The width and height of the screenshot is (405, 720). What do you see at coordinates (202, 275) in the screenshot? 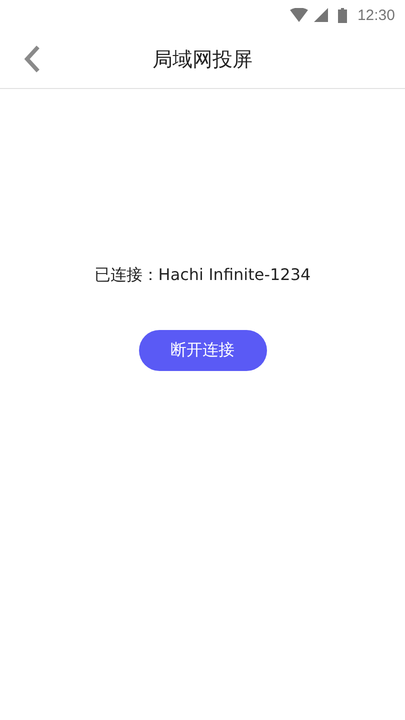
I see `connection-status: 已连接：Hachi Infinite-1234` at bounding box center [202, 275].